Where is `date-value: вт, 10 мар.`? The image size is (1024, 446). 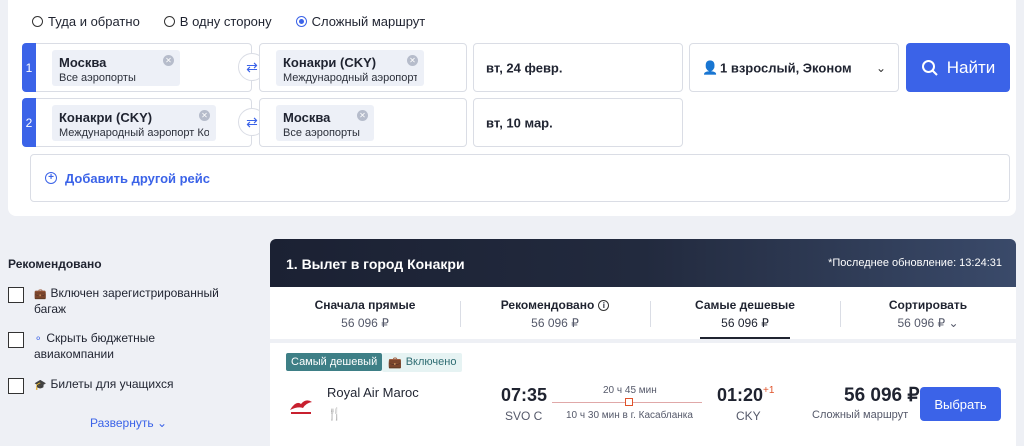 date-value: вт, 10 мар. is located at coordinates (519, 122).